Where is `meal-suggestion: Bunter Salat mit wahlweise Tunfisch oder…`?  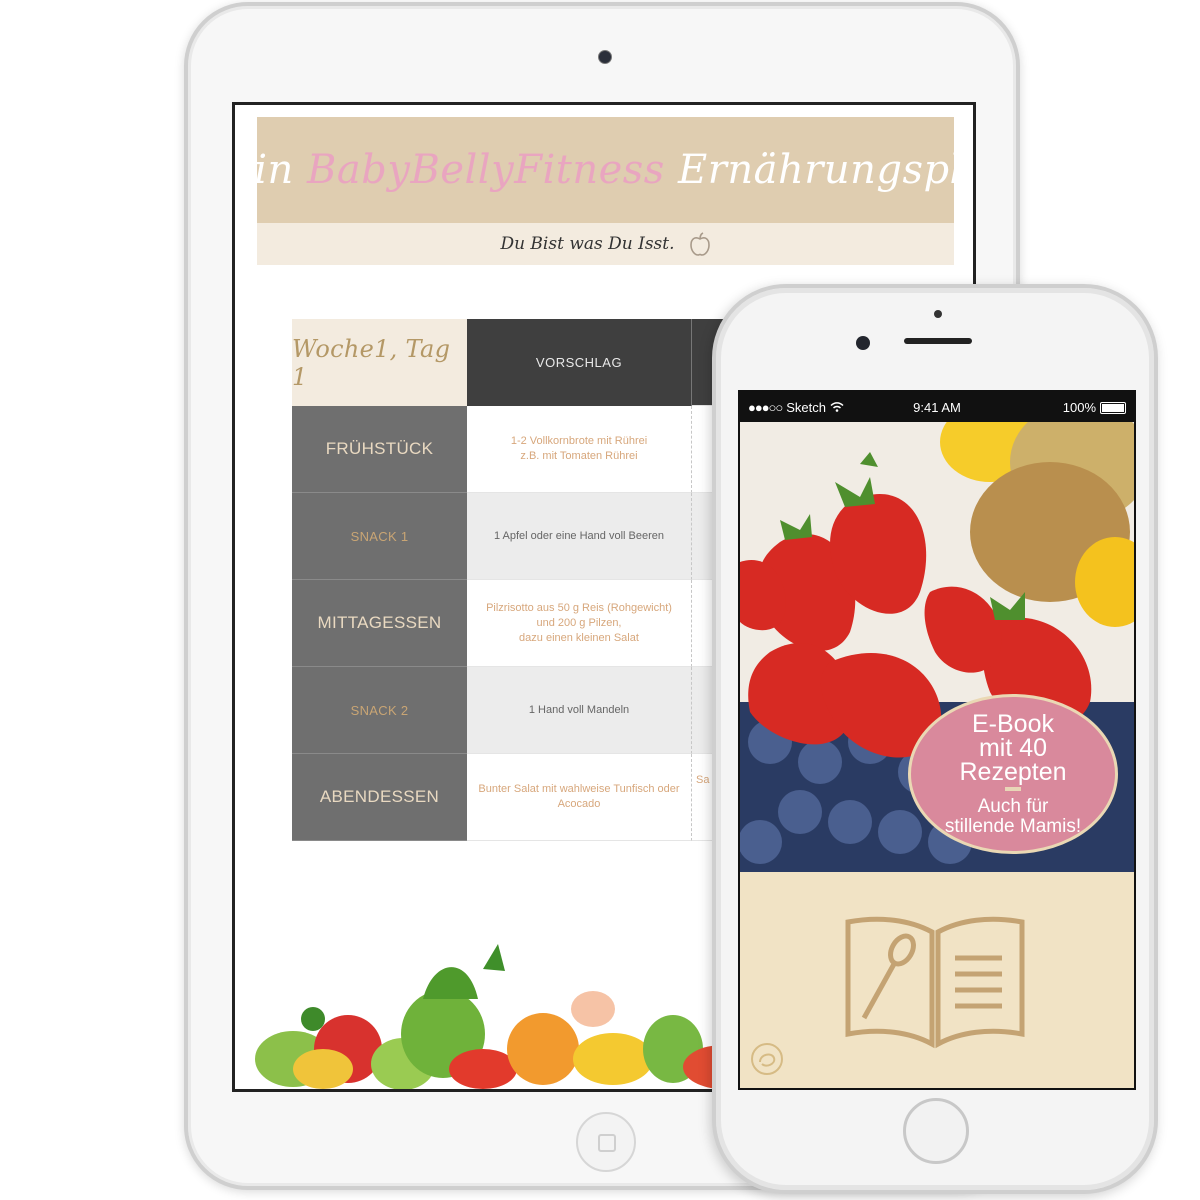 meal-suggestion: Bunter Salat mit wahlweise Tunfisch oder… is located at coordinates (579, 797).